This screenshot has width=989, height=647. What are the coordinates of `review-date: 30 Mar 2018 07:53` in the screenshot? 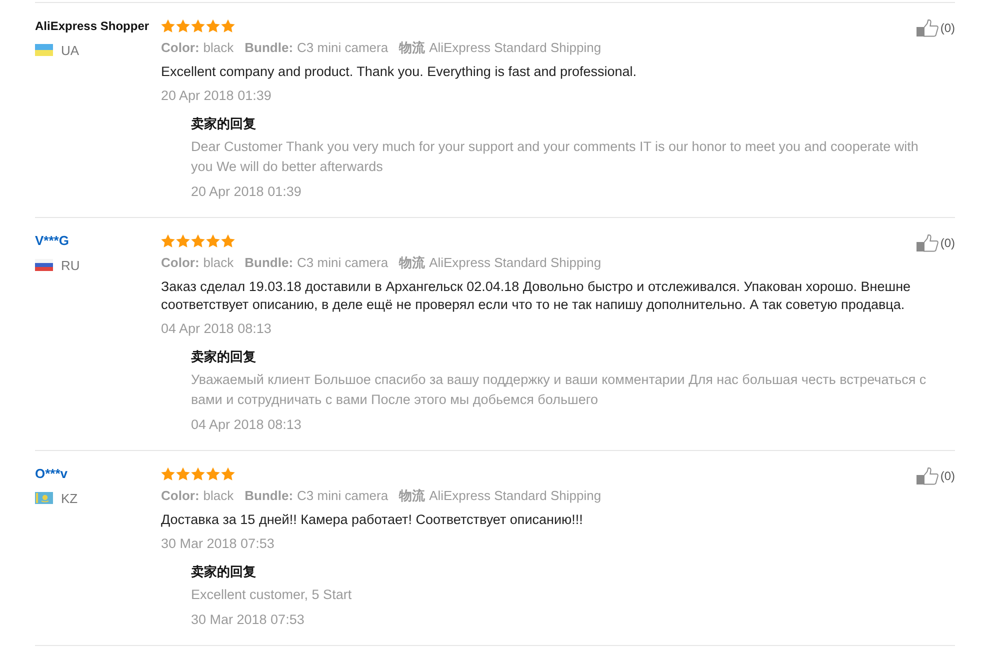 It's located at (218, 544).